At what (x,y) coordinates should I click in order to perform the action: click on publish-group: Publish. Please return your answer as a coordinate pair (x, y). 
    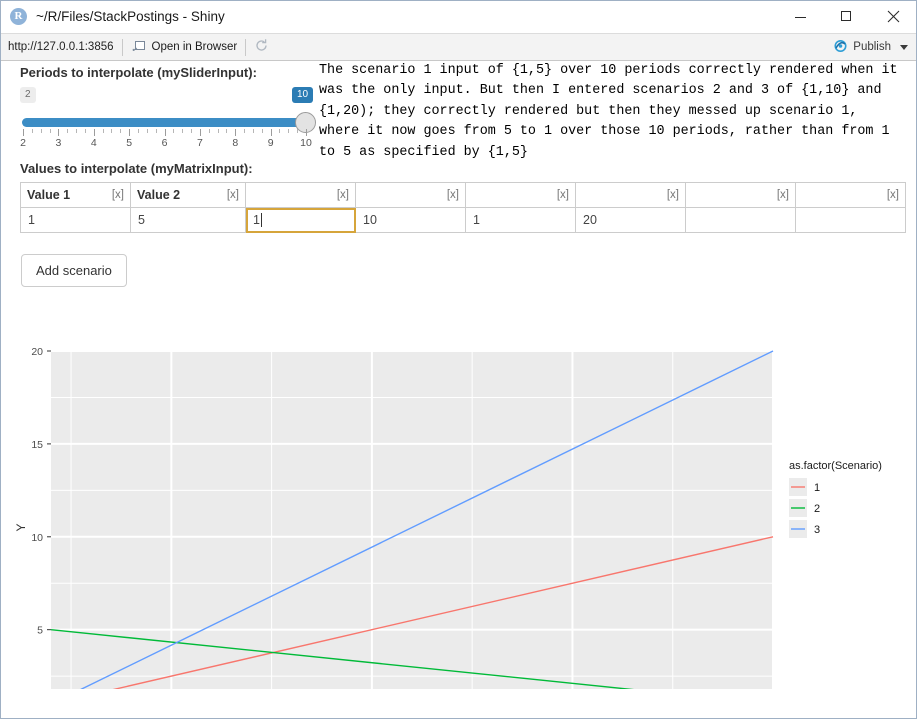
    Looking at the image, I should click on (871, 47).